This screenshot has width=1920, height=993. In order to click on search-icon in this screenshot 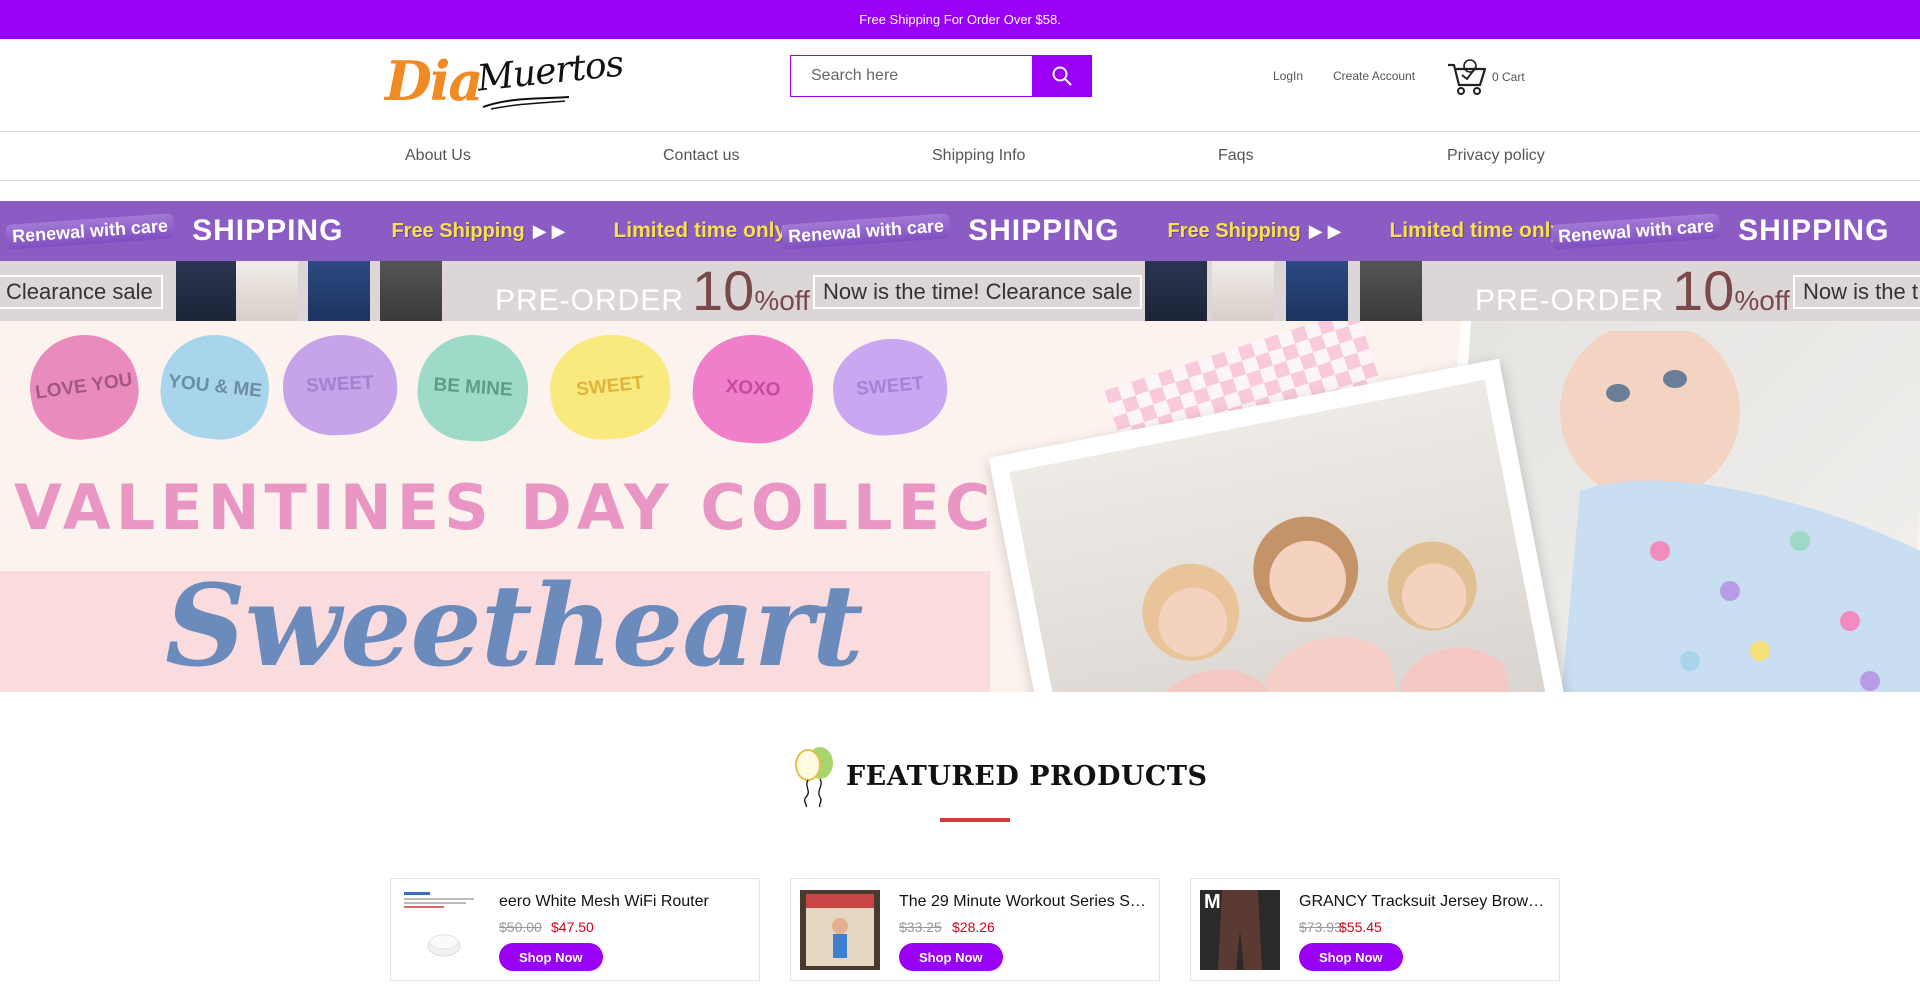, I will do `click(1062, 76)`.